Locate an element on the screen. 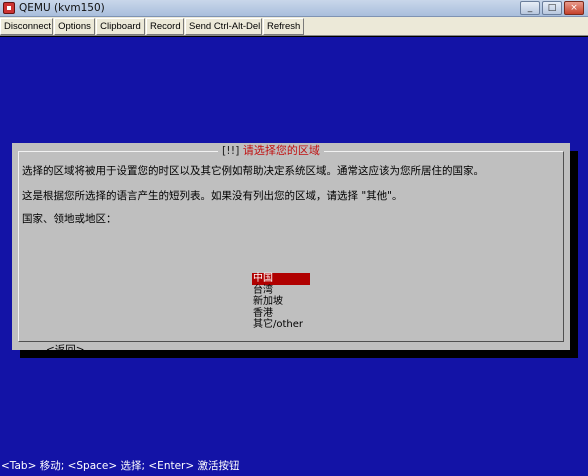  keyboard-help-line: <Tab> 移动; <Space> 选择; <Enter> 激活按钮 is located at coordinates (120, 466).